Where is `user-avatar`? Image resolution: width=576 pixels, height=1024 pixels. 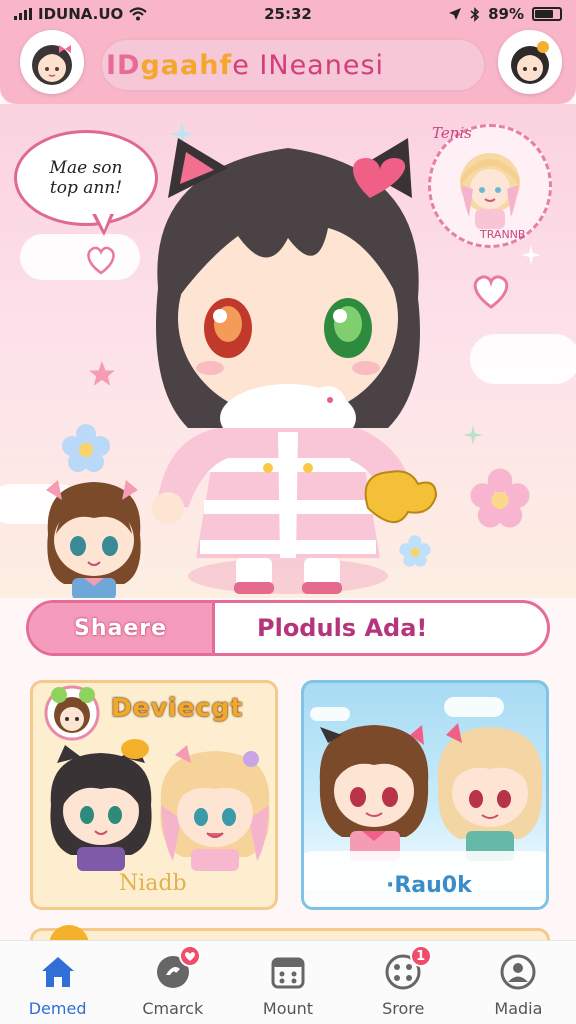
user-avatar is located at coordinates (52, 62).